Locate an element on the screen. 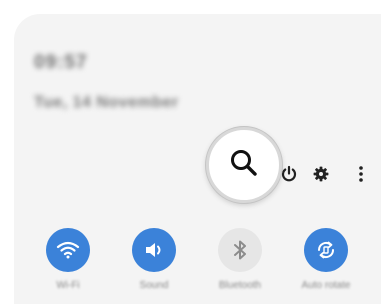 The width and height of the screenshot is (381, 304). wifi-icon is located at coordinates (68, 250).